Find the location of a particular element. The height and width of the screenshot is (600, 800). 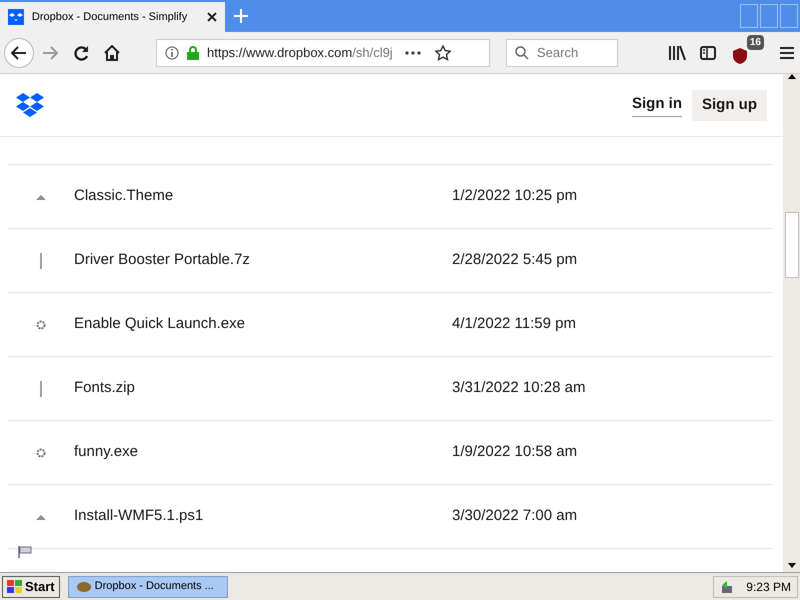

dropbox-logo is located at coordinates (30, 105).